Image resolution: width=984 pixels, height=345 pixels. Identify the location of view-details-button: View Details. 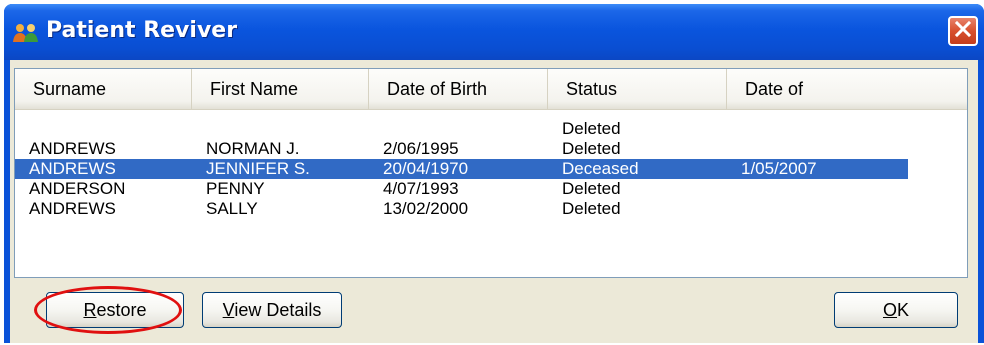
(272, 310).